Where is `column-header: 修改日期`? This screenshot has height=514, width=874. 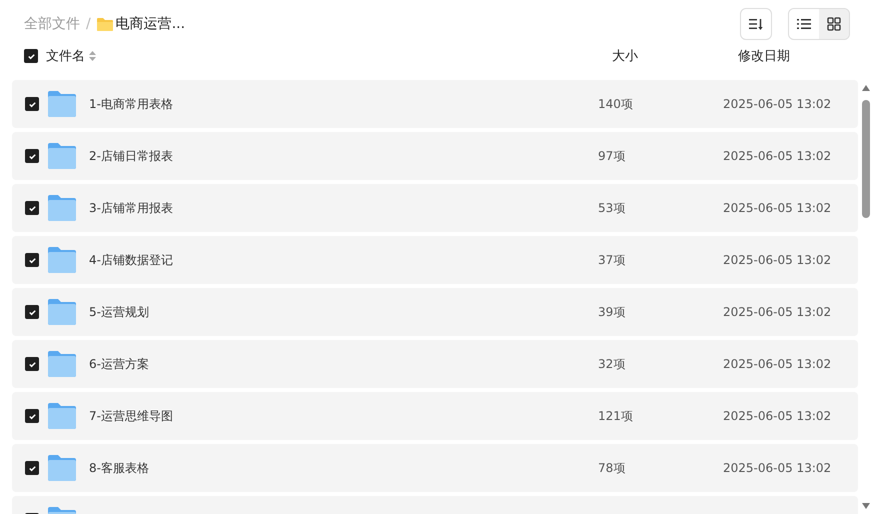
column-header: 修改日期 is located at coordinates (764, 56).